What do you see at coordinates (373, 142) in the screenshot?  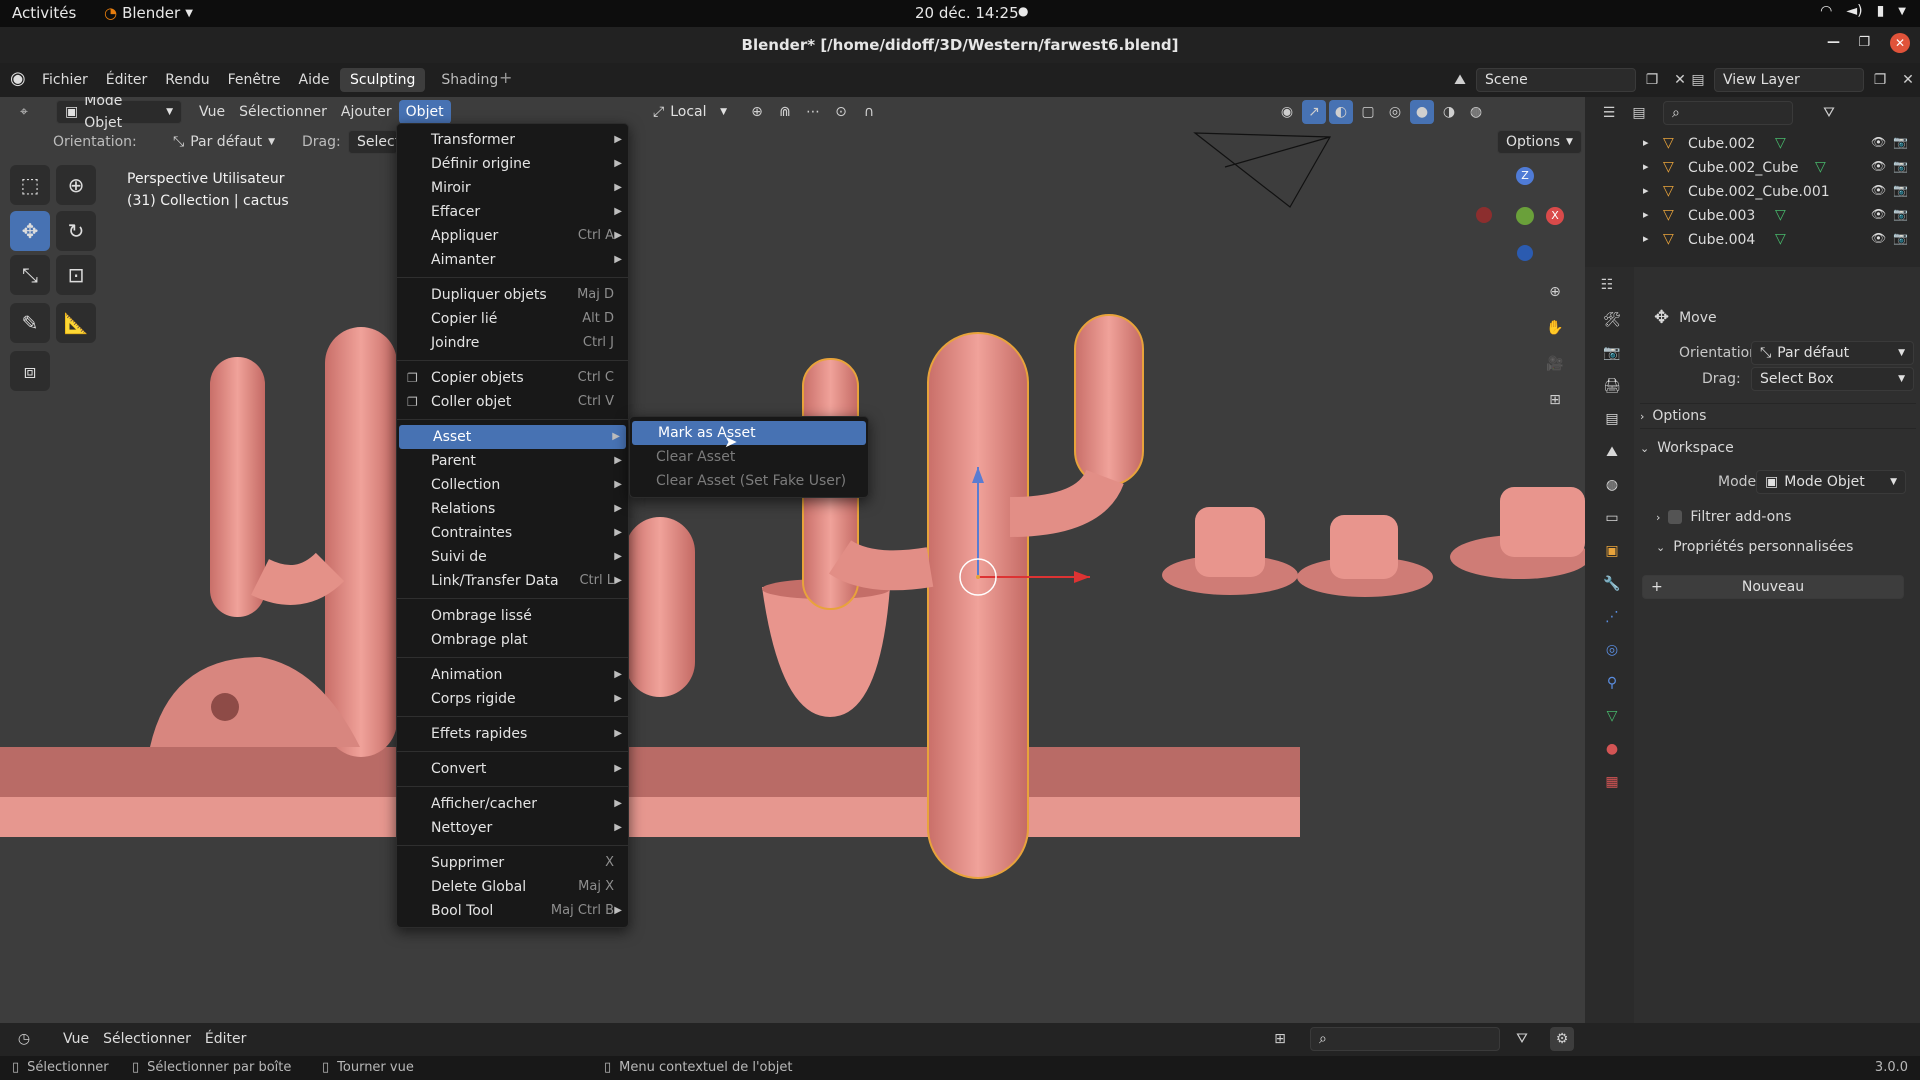 I see `drag-dropdown: Select` at bounding box center [373, 142].